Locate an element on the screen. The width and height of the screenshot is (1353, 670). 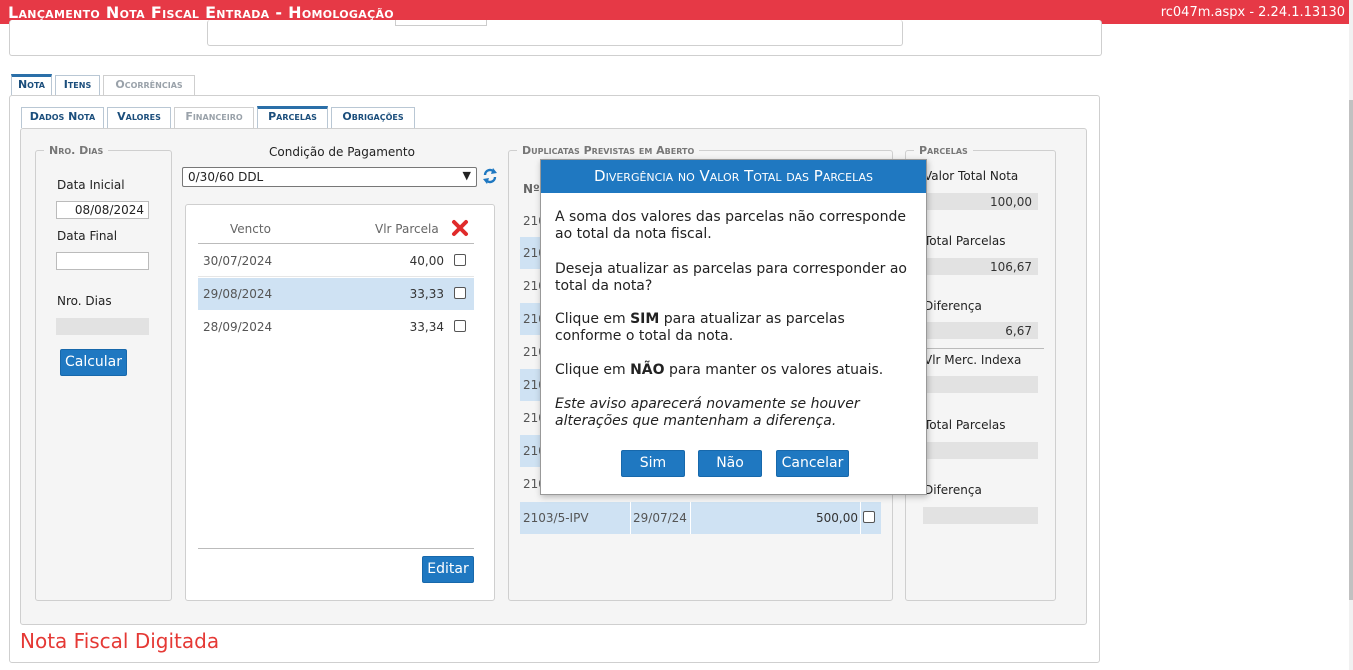
total-parcelas-label: Total Parcelas is located at coordinates (965, 241).